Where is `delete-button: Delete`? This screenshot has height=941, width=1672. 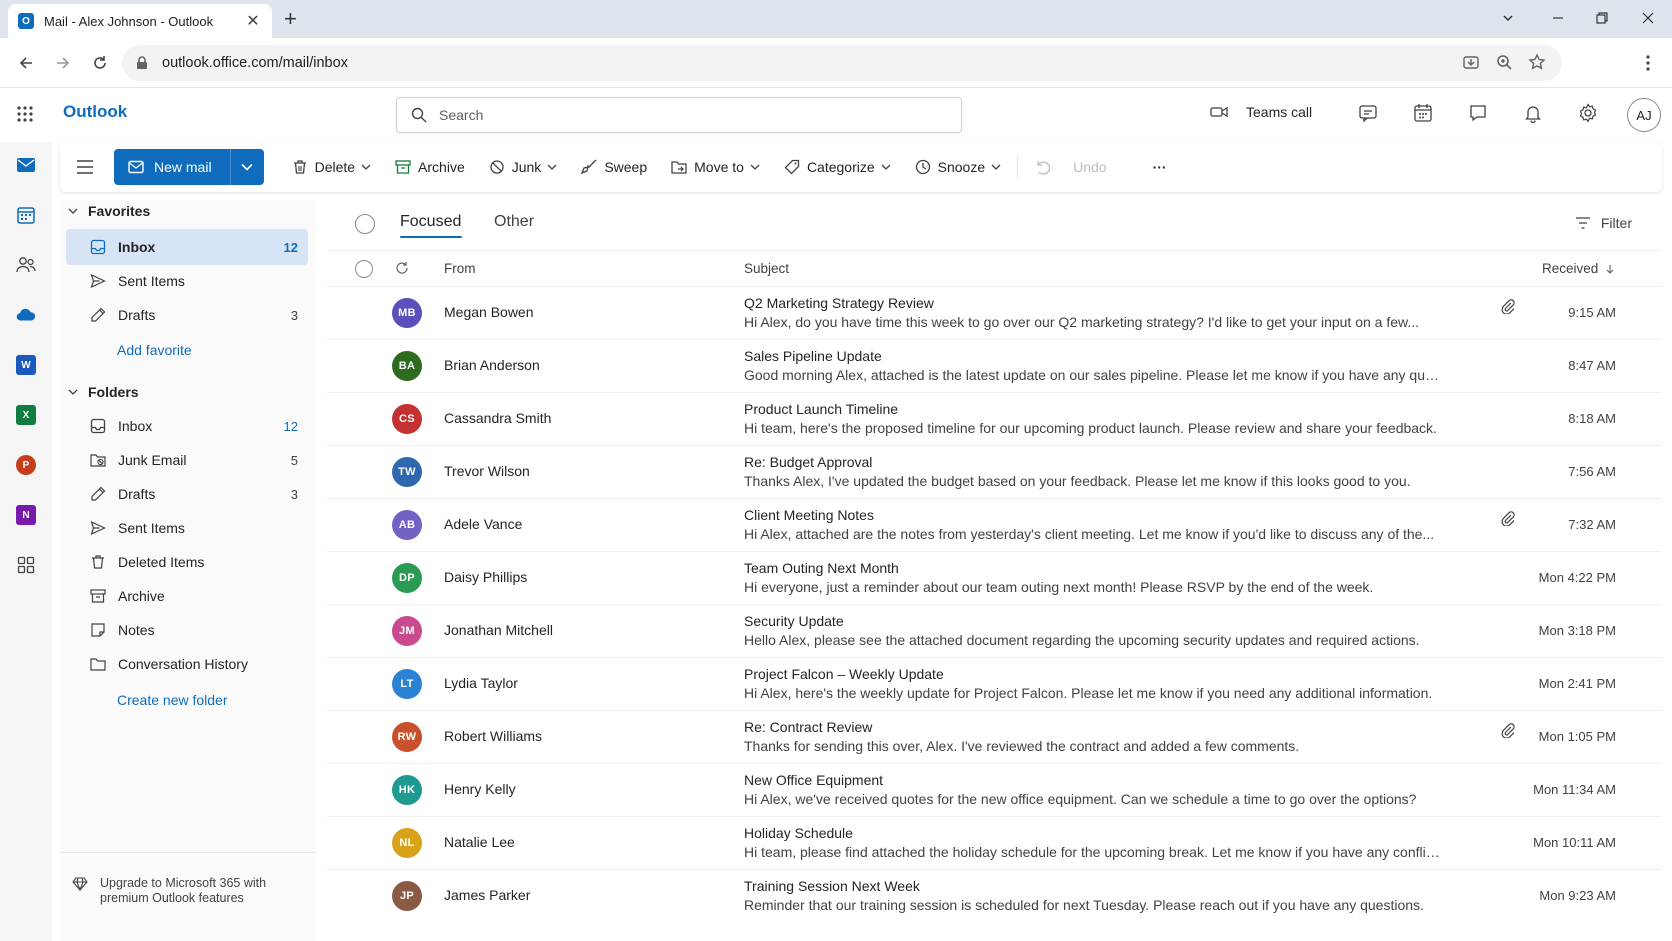 delete-button: Delete is located at coordinates (331, 167).